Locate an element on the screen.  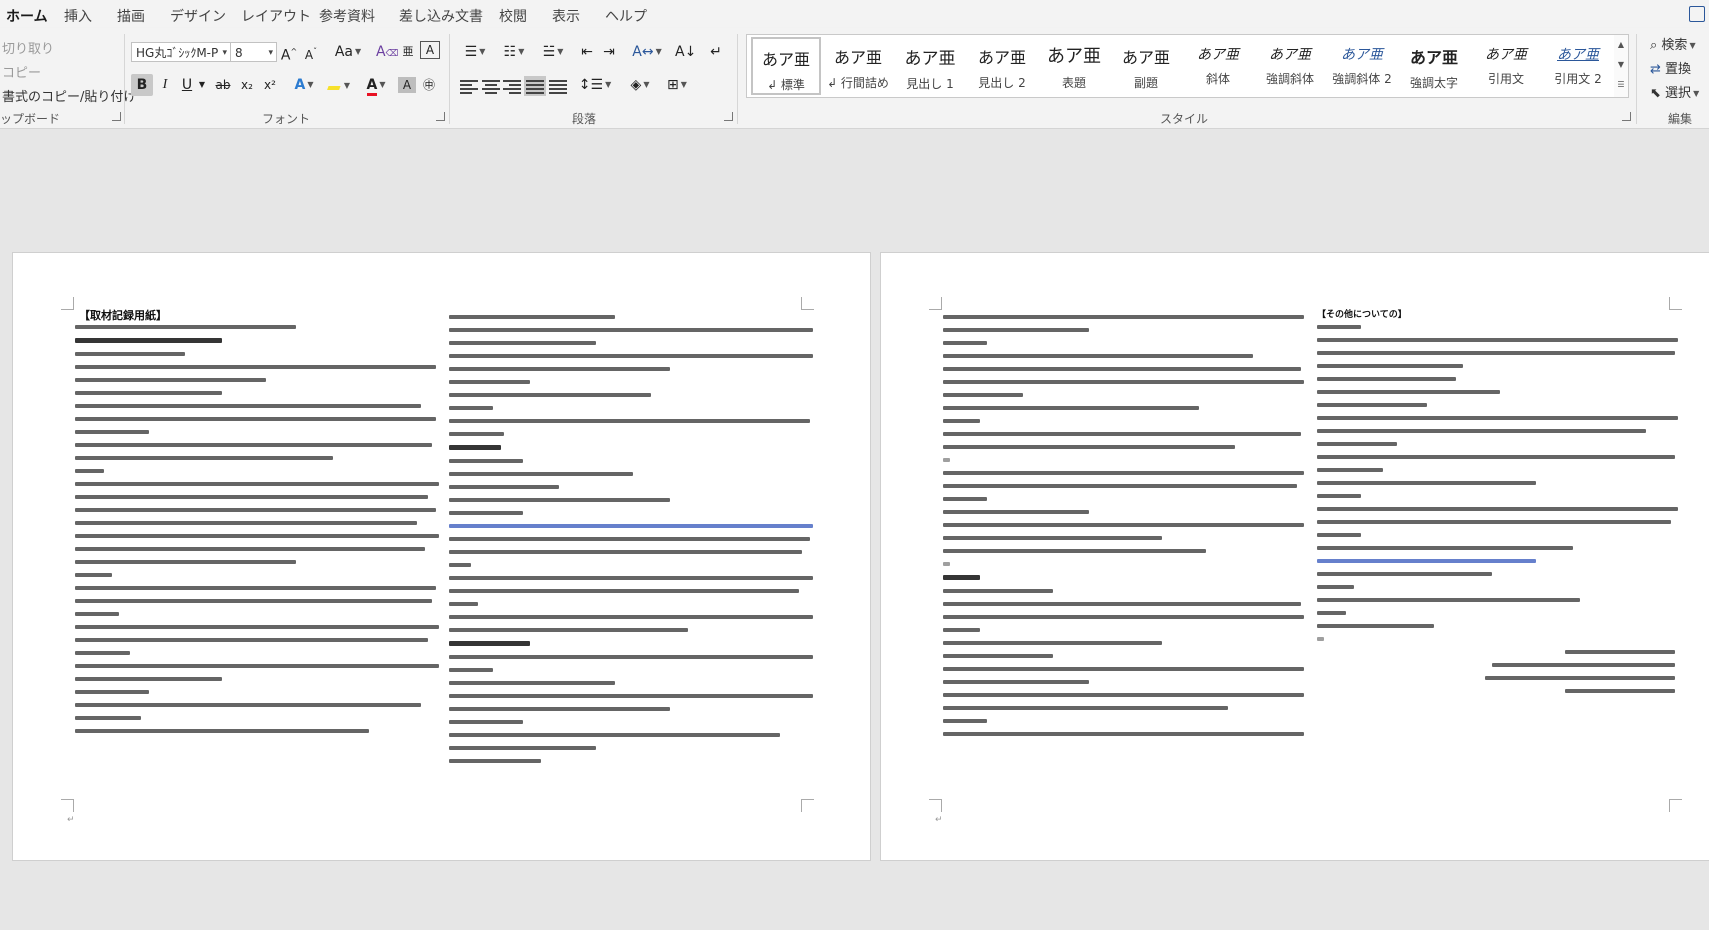
cut-button: 切り取り is located at coordinates (28, 47).